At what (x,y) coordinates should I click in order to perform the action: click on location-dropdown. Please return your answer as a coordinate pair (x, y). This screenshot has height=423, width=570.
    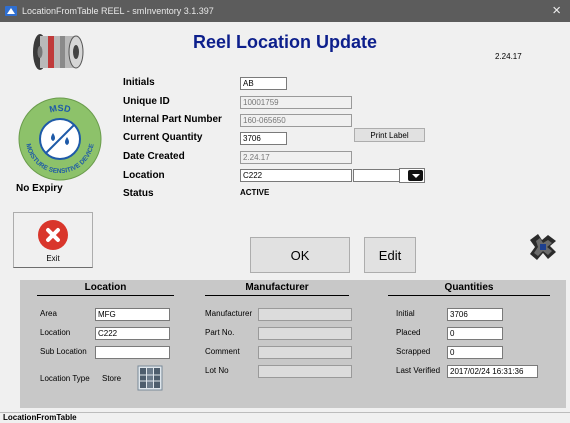
    Looking at the image, I should click on (377, 175).